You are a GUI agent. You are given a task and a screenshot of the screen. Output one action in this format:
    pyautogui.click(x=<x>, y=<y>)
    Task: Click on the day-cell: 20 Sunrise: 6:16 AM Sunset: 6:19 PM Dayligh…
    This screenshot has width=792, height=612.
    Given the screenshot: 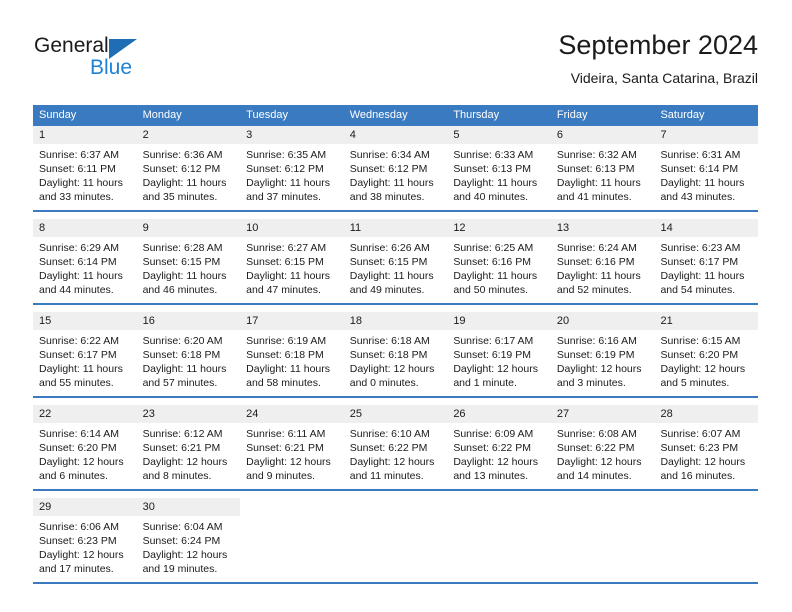 What is the action you would take?
    pyautogui.click(x=602, y=354)
    